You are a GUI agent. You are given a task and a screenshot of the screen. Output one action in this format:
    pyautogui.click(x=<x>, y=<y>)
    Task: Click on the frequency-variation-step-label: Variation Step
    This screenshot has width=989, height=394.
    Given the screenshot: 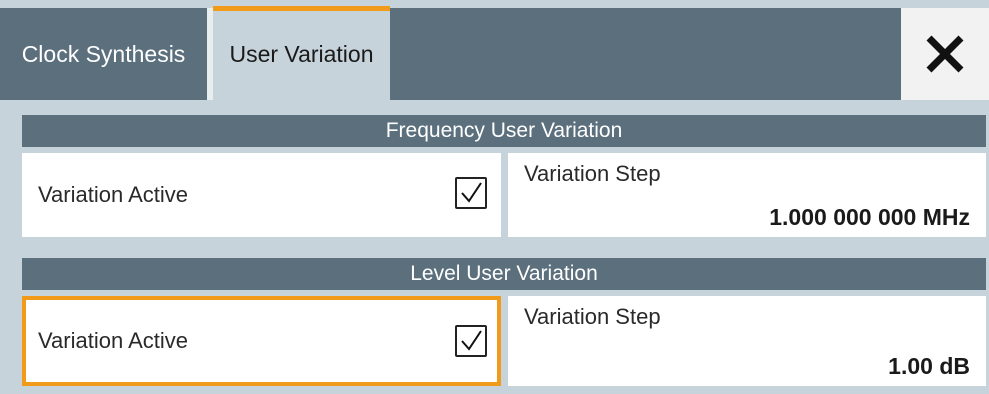 What is the action you would take?
    pyautogui.click(x=592, y=173)
    